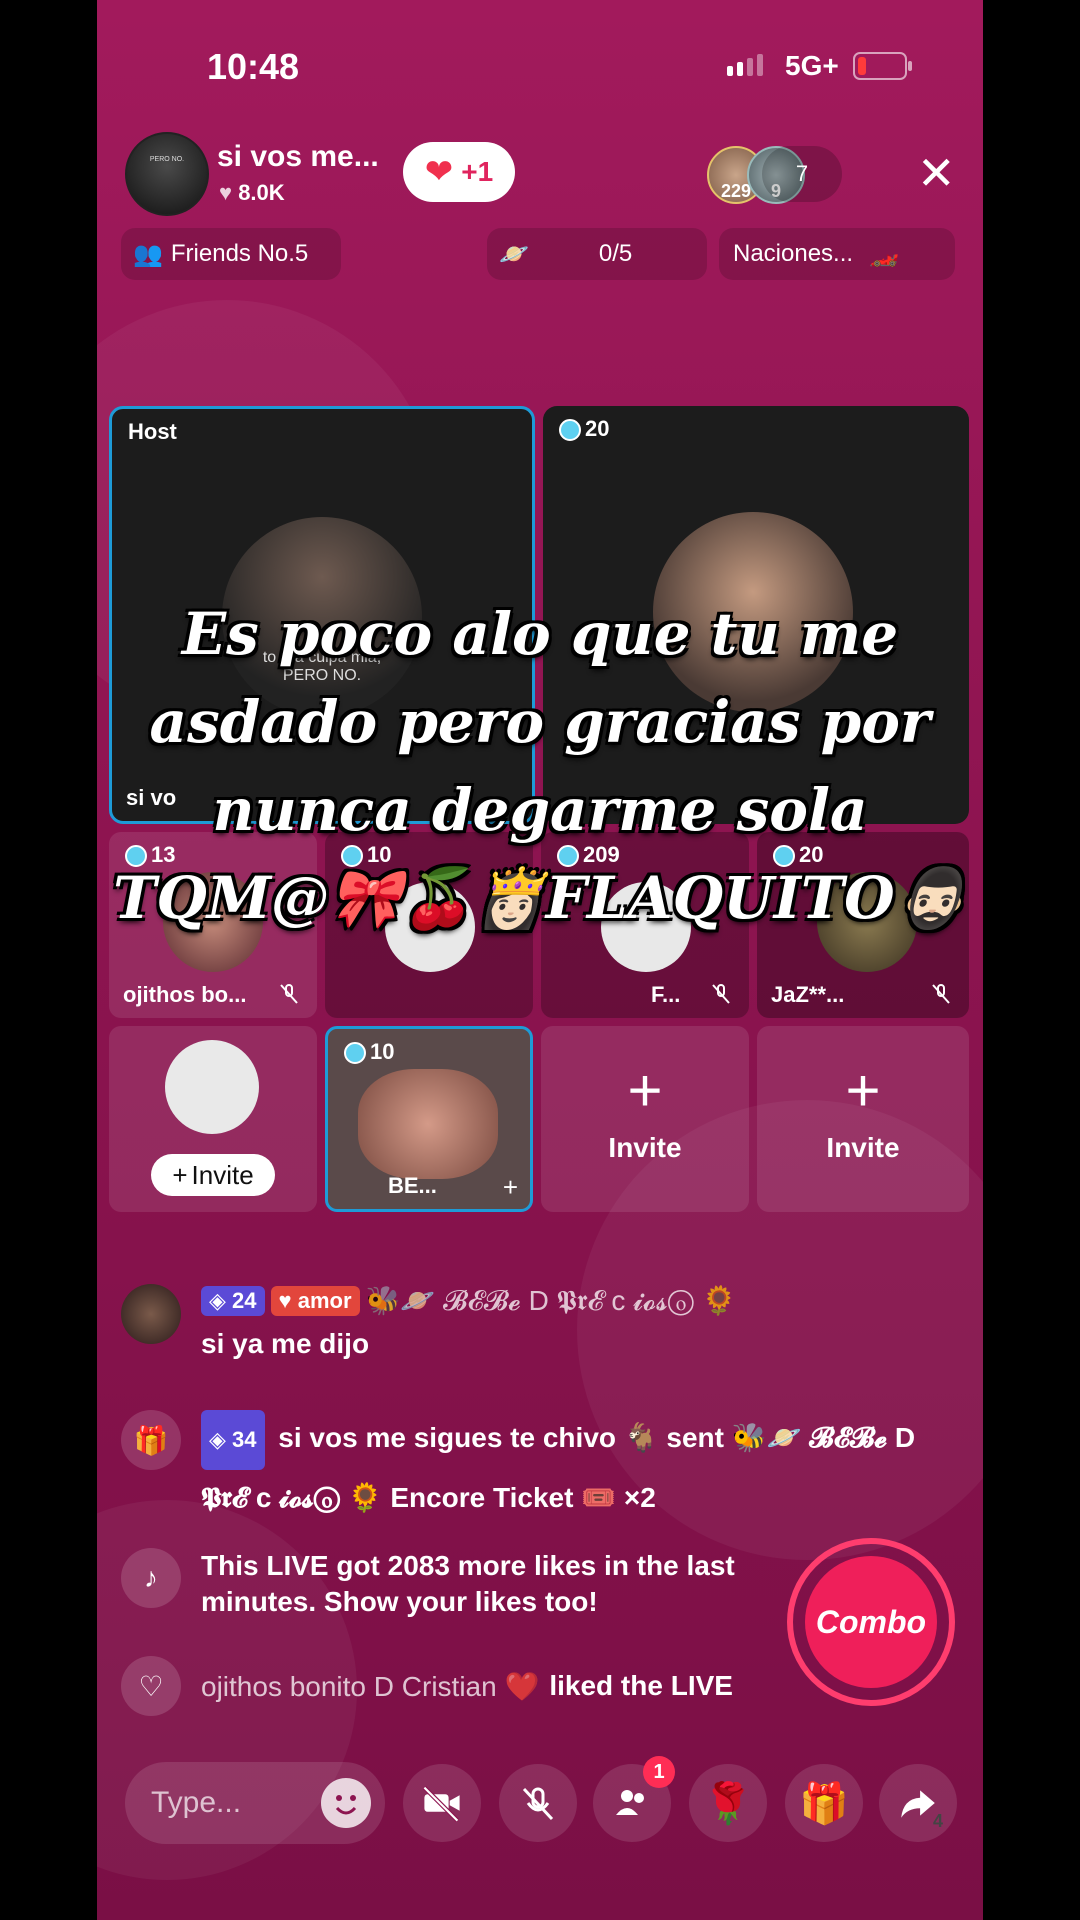 The height and width of the screenshot is (1920, 1080). I want to click on share-count: 4, so click(937, 1821).